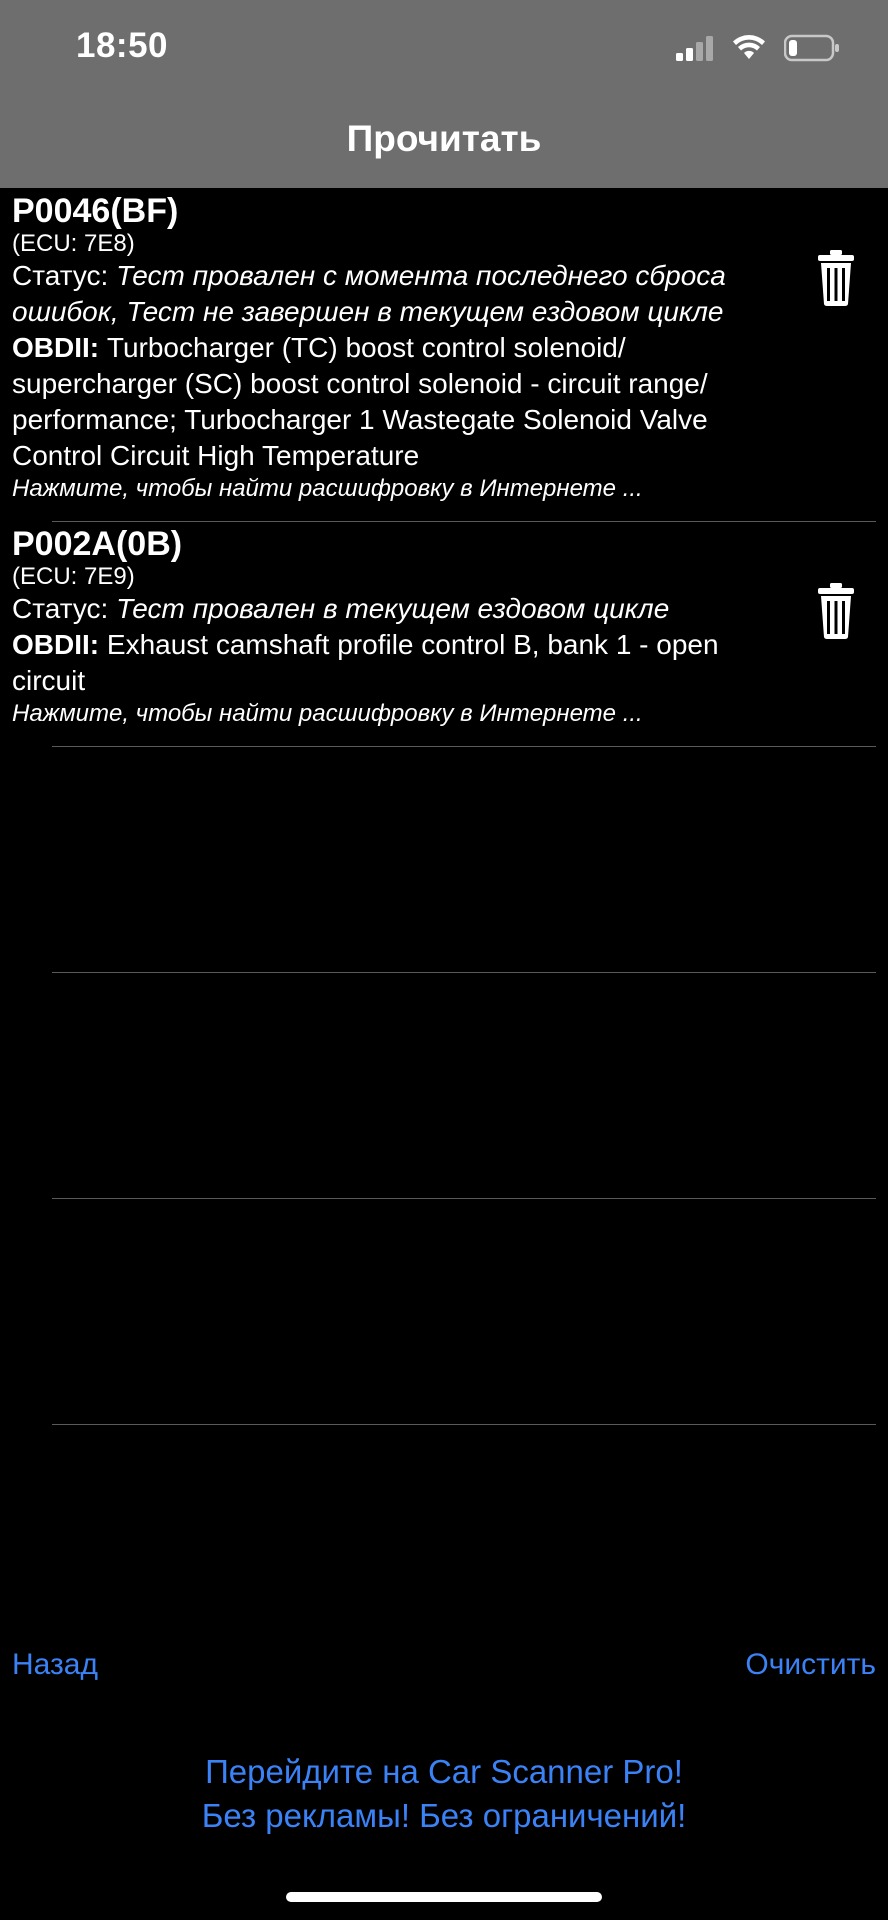 This screenshot has height=1920, width=888. Describe the element at coordinates (695, 50) in the screenshot. I see `cellular-signal-icon` at that location.